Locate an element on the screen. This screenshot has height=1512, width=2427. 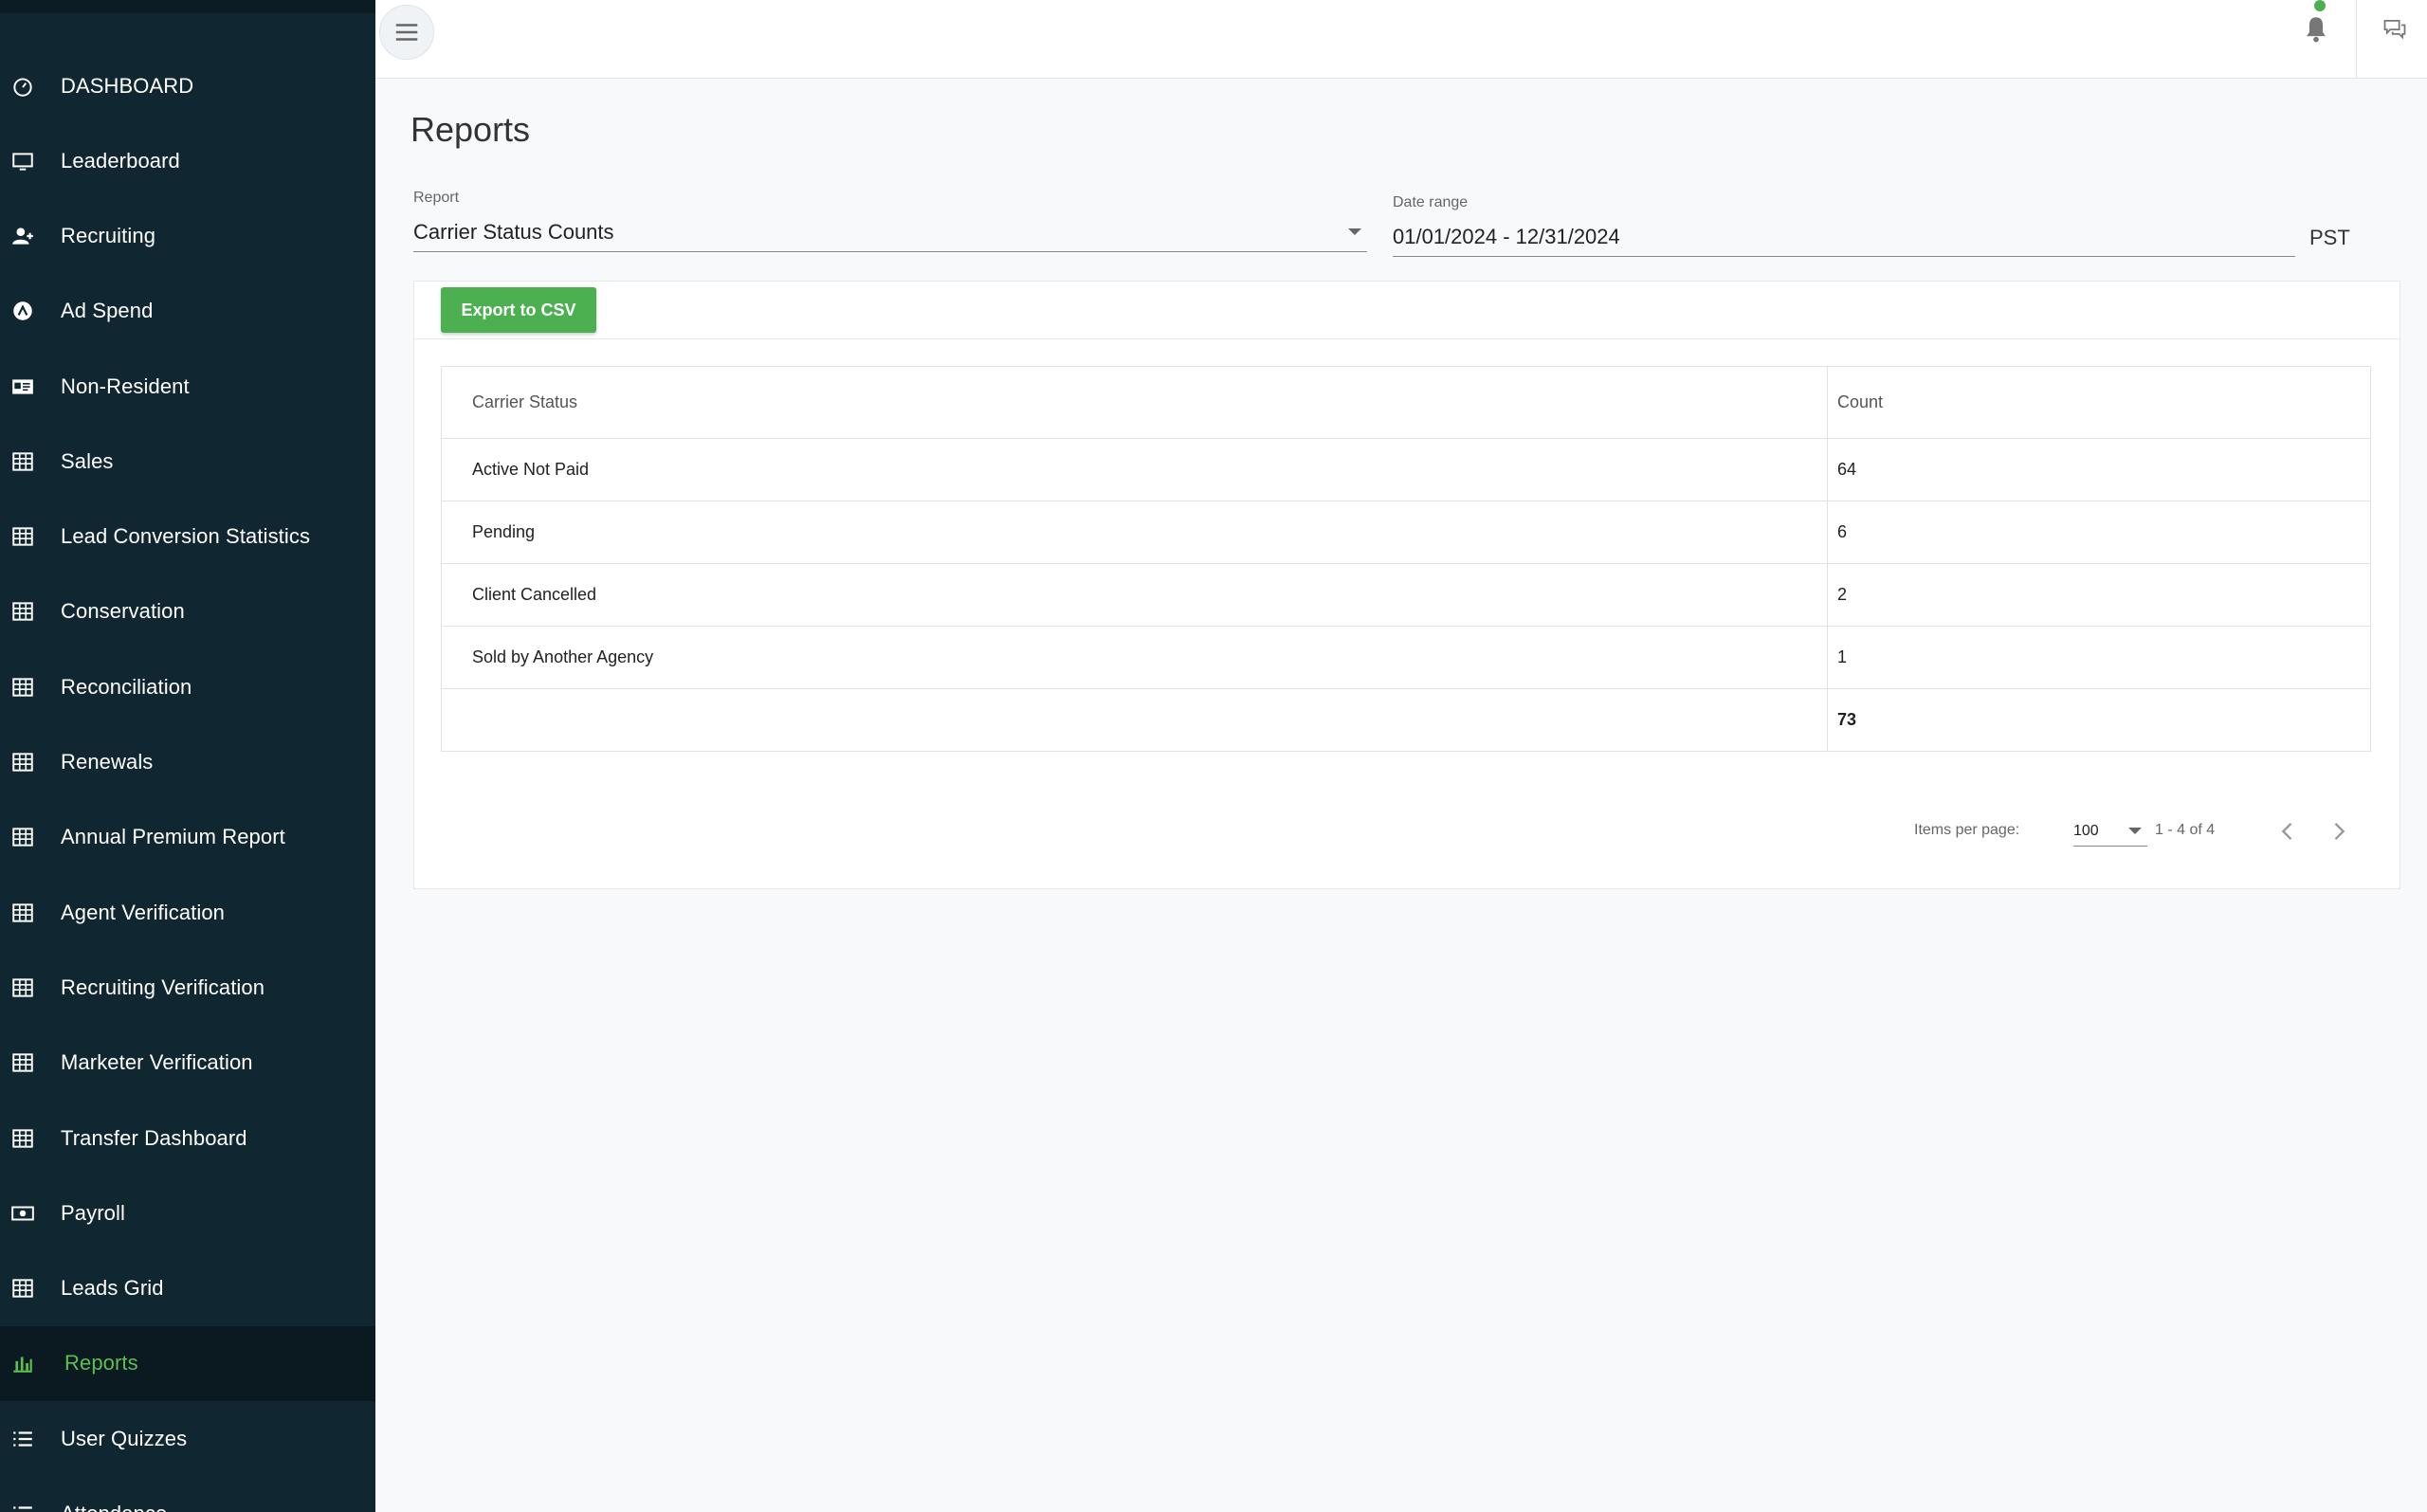
sidebar-item-marketer-verification: Marketer Verification is located at coordinates (187, 1064).